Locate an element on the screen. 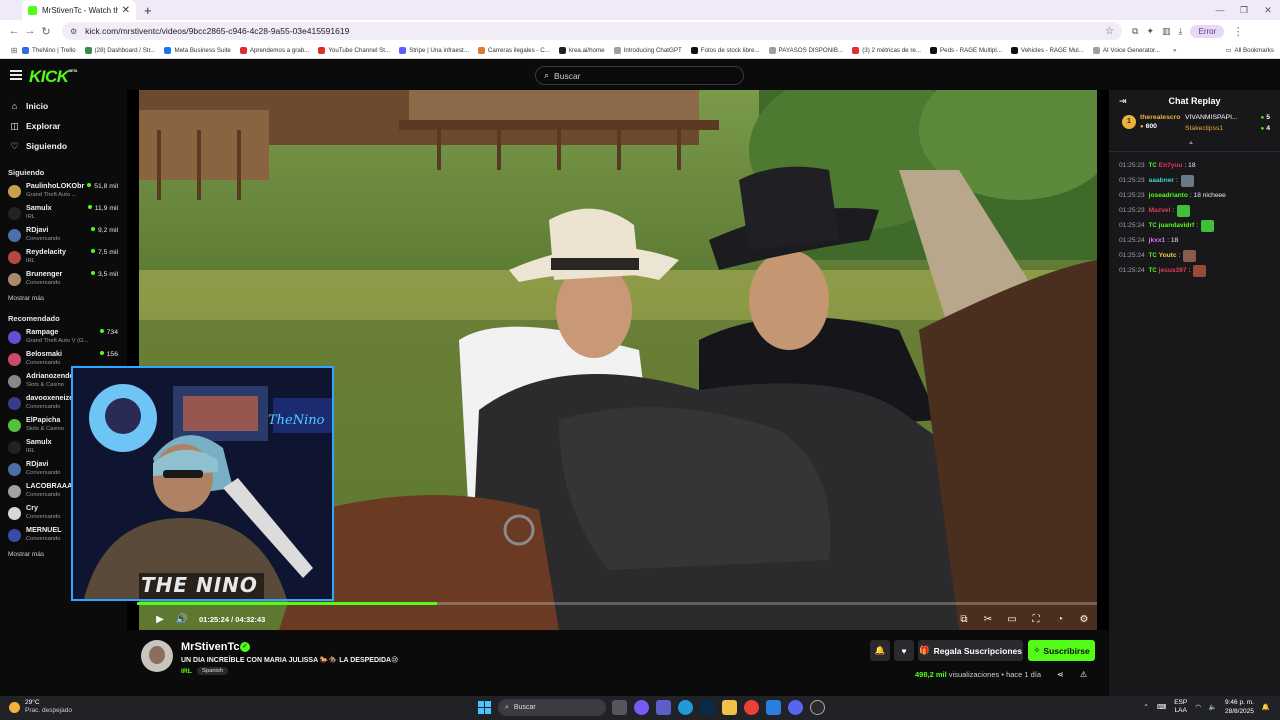 The height and width of the screenshot is (720, 1280). chat-username: jesus397 is located at coordinates (1173, 270).